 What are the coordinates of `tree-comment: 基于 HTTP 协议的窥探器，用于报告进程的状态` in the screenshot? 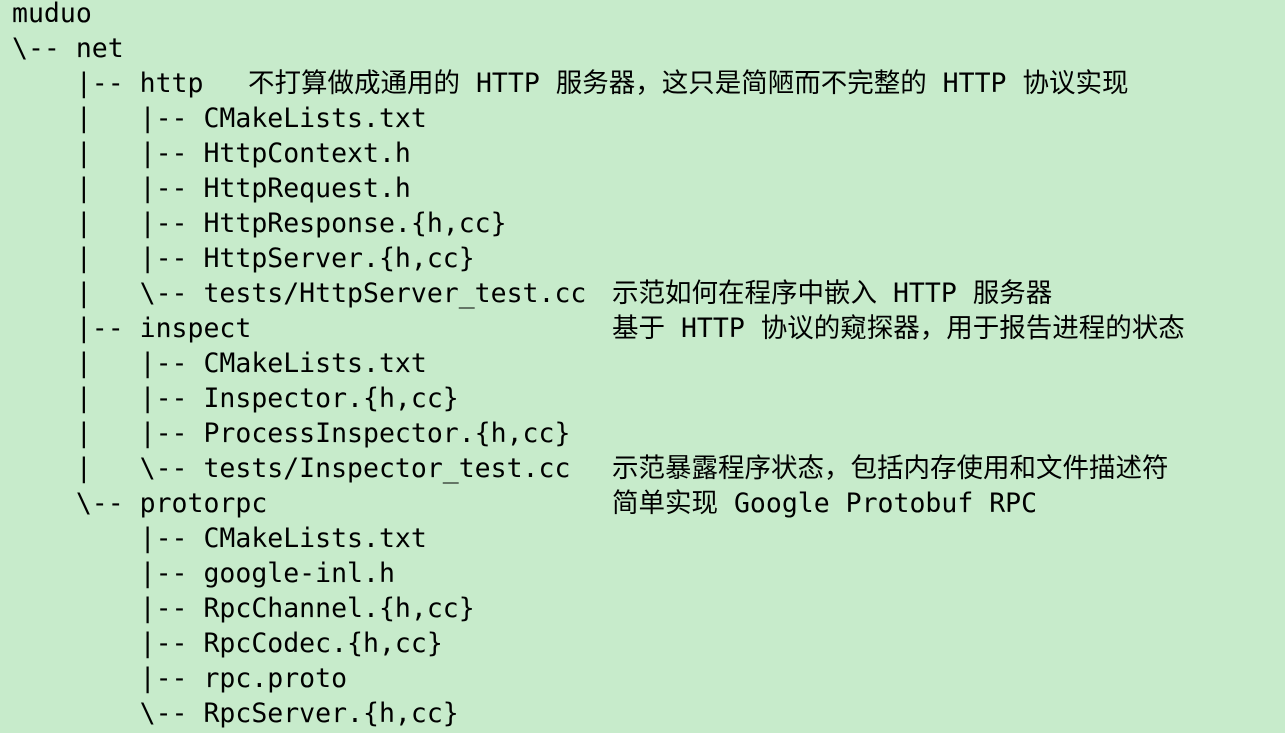 It's located at (898, 328).